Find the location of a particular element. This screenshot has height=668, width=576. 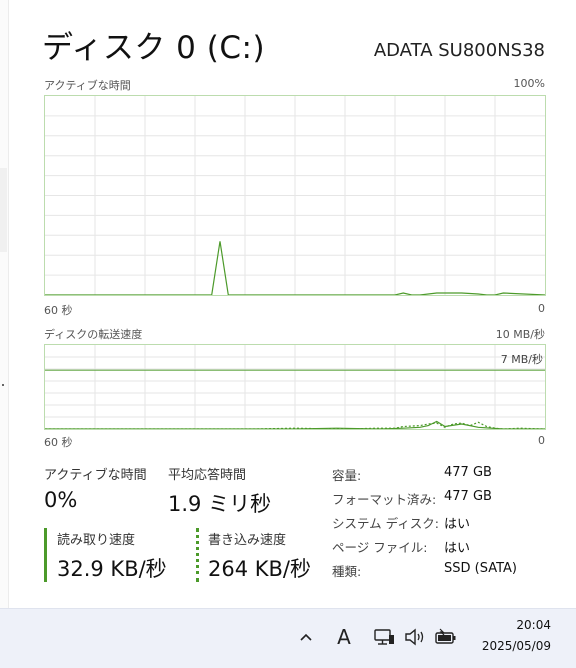

write-speed-stat-value: 264 KB/秒 is located at coordinates (259, 568).